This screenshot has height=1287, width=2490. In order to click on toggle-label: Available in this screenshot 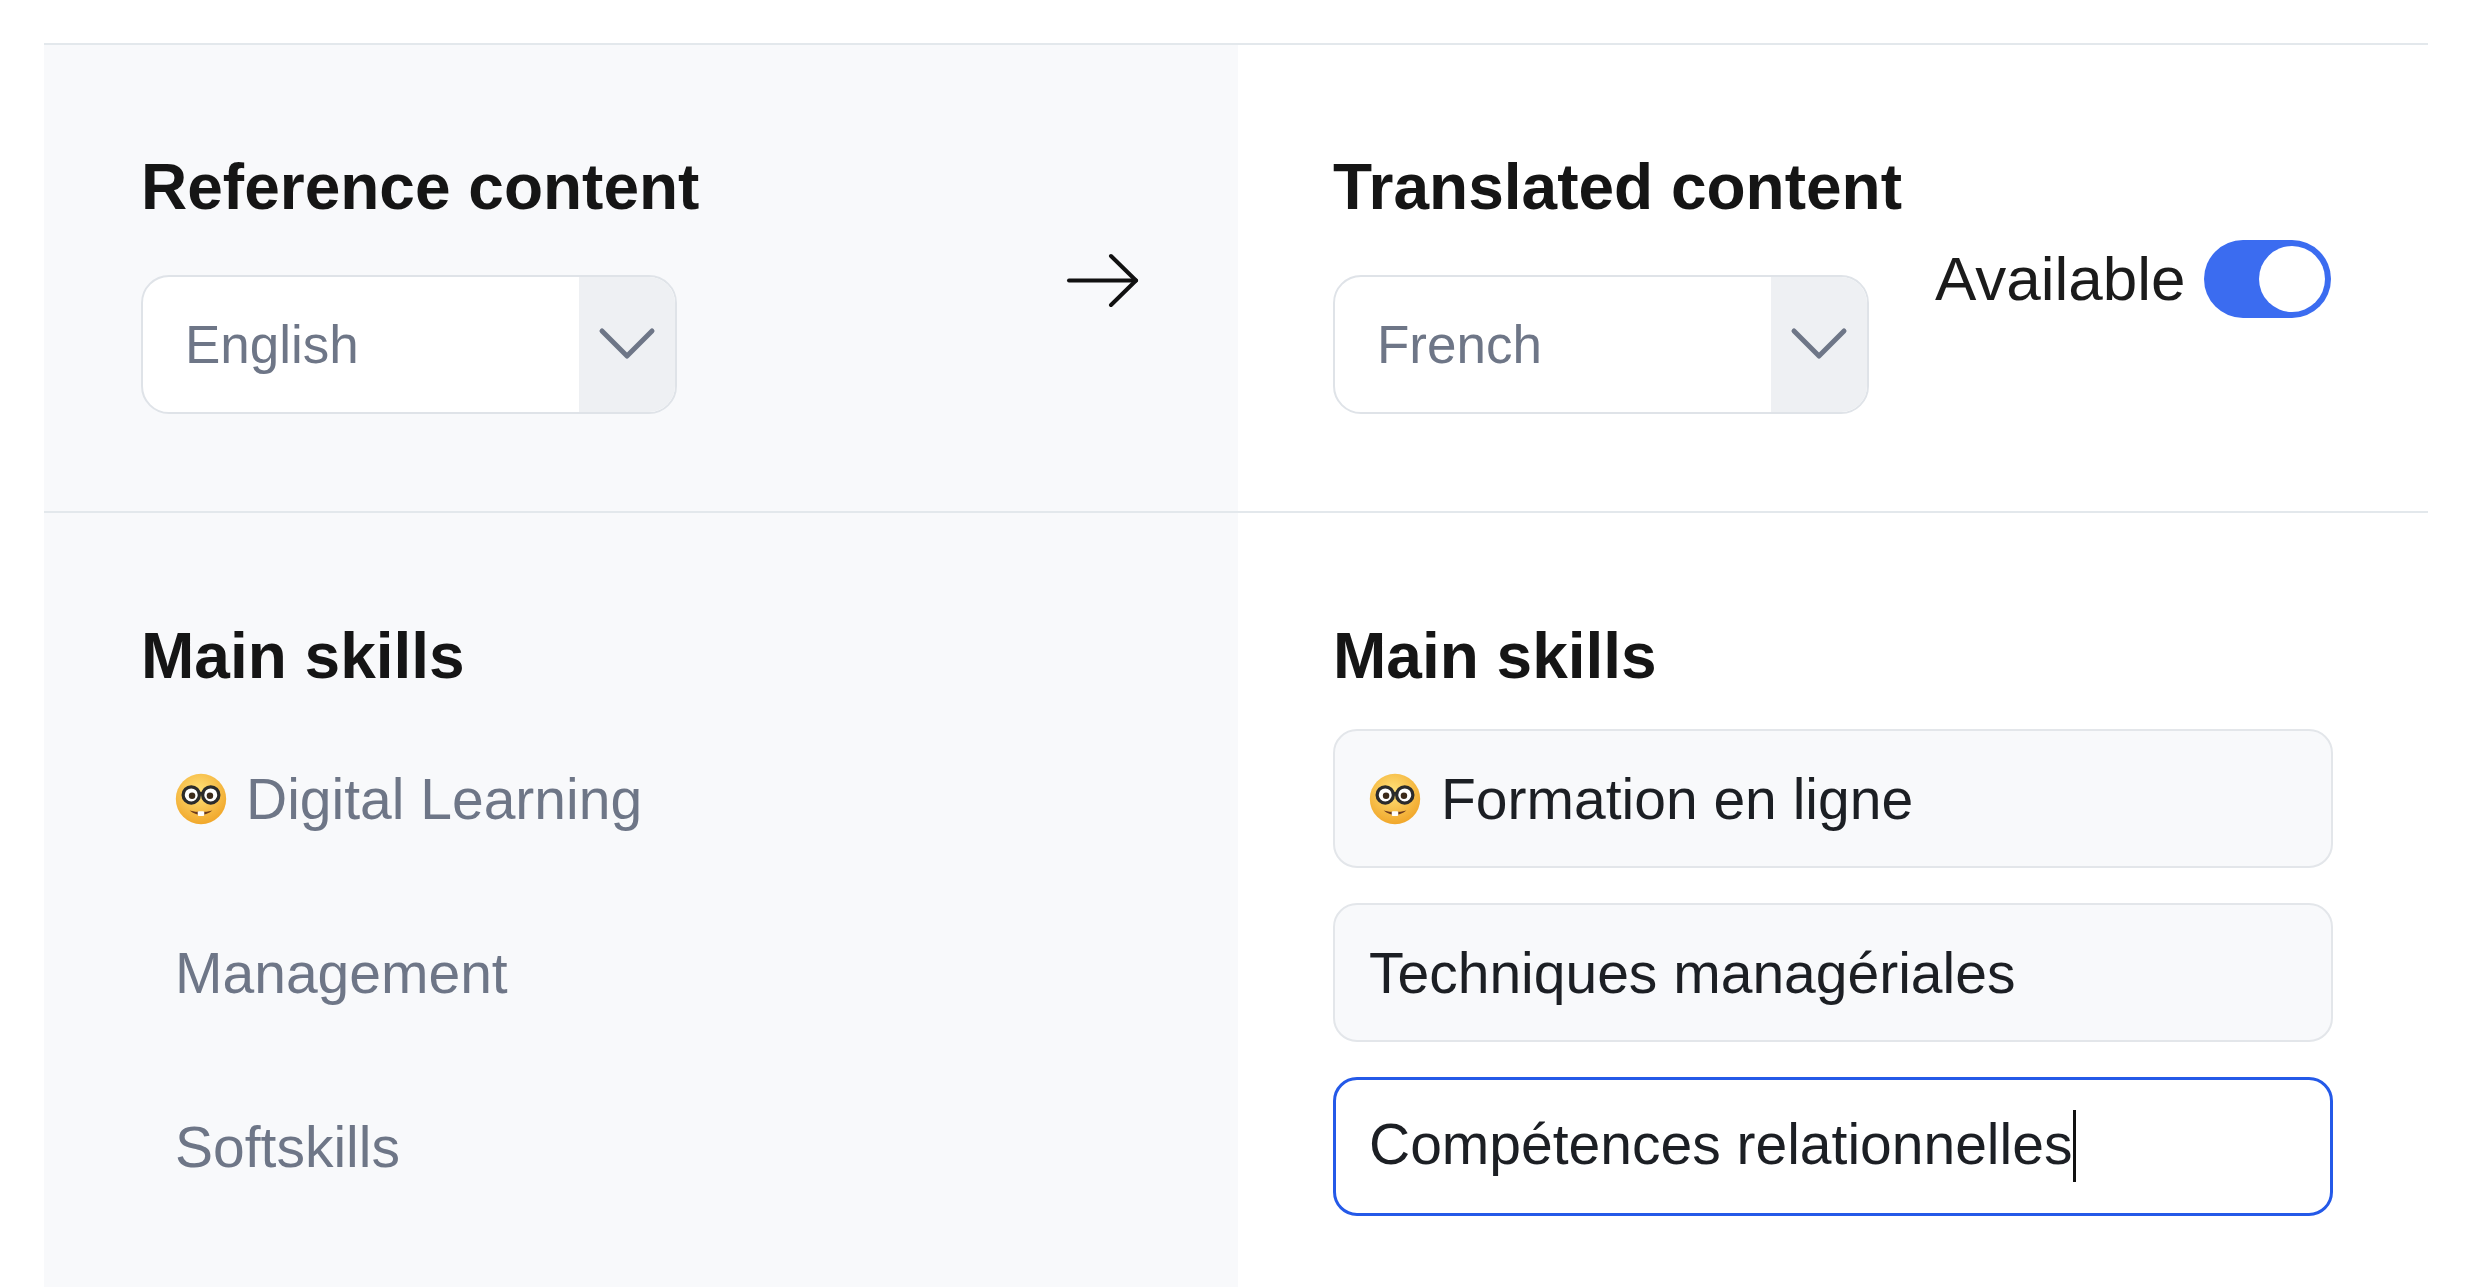, I will do `click(2060, 279)`.